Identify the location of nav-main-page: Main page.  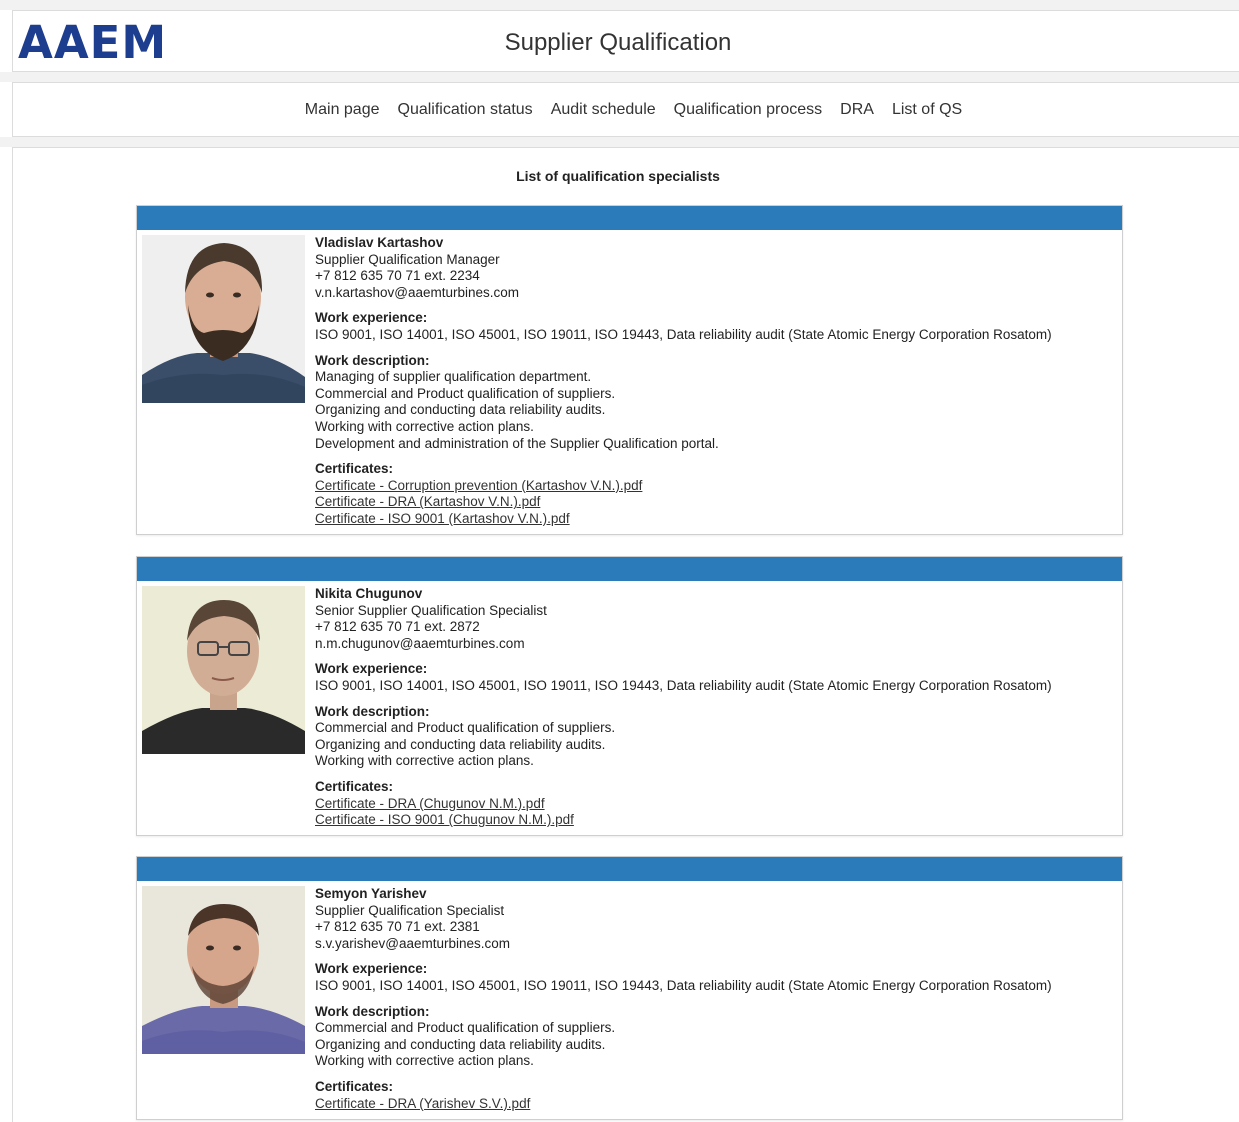
(342, 110).